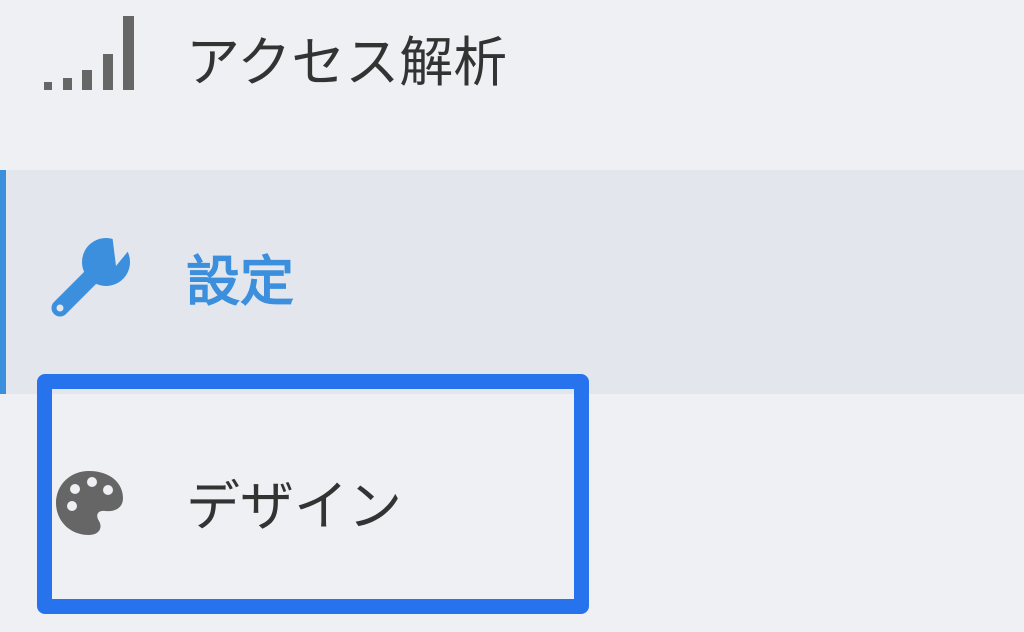 Image resolution: width=1024 pixels, height=632 pixels. Describe the element at coordinates (240, 281) in the screenshot. I see `sidebar-item-label: 設定` at that location.